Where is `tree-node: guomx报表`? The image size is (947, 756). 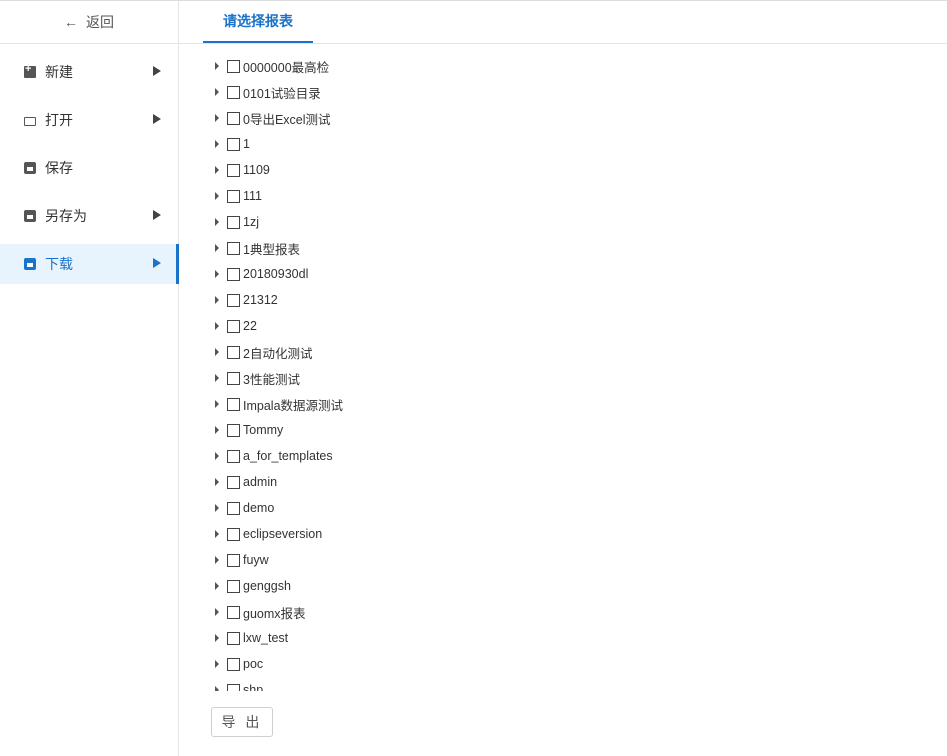
tree-node: guomx报表 is located at coordinates (365, 612).